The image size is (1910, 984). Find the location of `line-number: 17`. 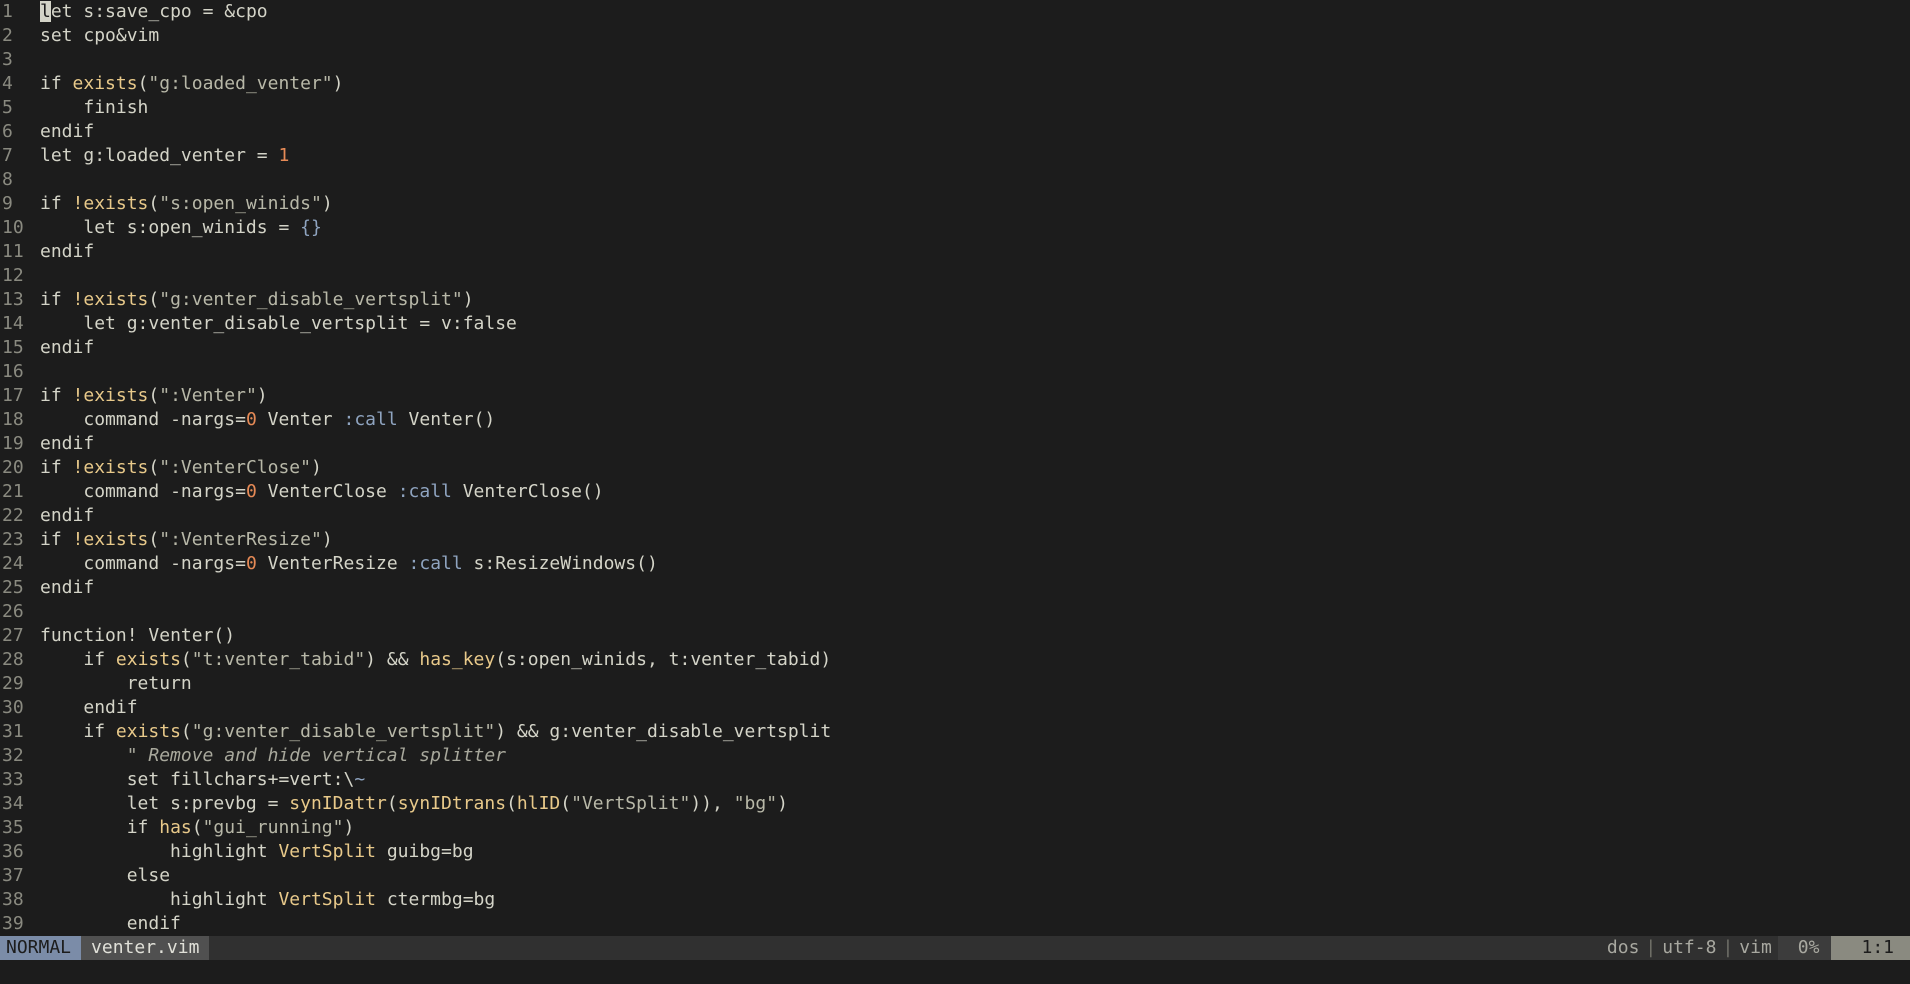

line-number: 17 is located at coordinates (13, 395).